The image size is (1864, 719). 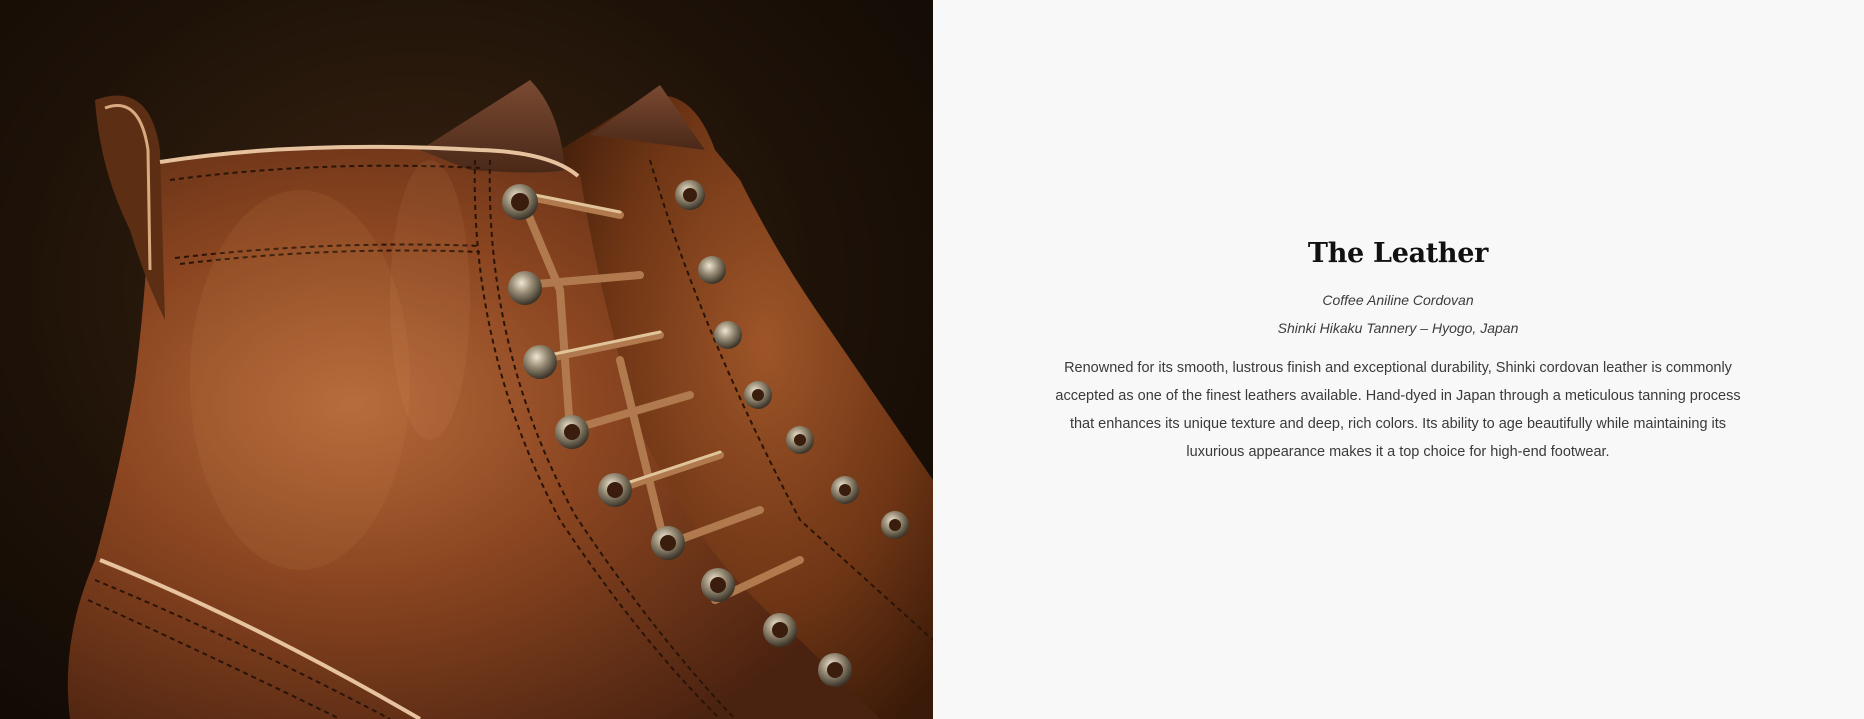 I want to click on leather-material-name: Coffee Aniline Cordovan, so click(x=1398, y=300).